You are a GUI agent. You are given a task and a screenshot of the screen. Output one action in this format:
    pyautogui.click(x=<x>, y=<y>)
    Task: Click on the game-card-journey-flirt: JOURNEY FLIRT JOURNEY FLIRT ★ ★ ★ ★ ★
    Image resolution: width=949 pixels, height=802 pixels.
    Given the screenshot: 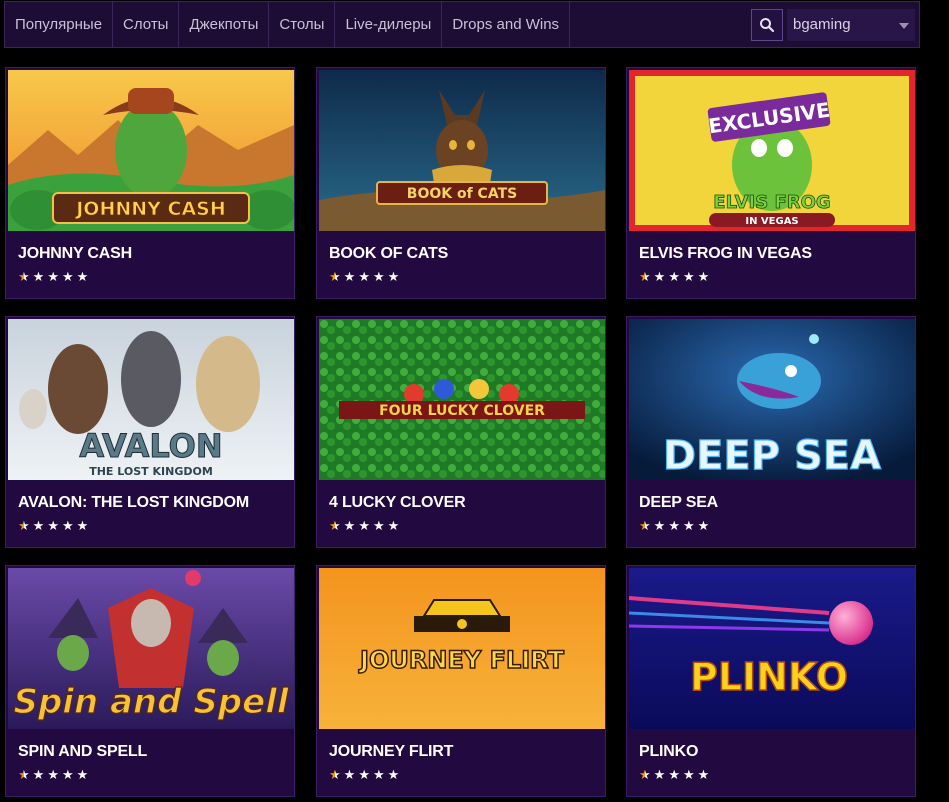 What is the action you would take?
    pyautogui.click(x=461, y=681)
    